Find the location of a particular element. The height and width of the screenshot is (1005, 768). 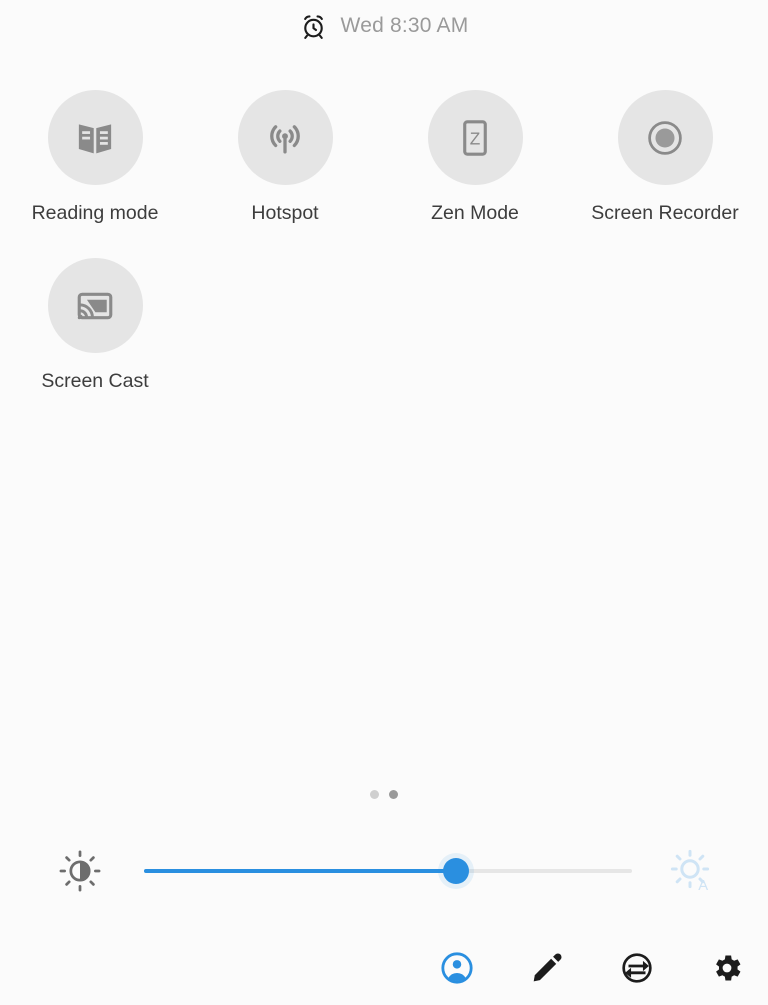

tile-screen-cast-circle is located at coordinates (95, 305).